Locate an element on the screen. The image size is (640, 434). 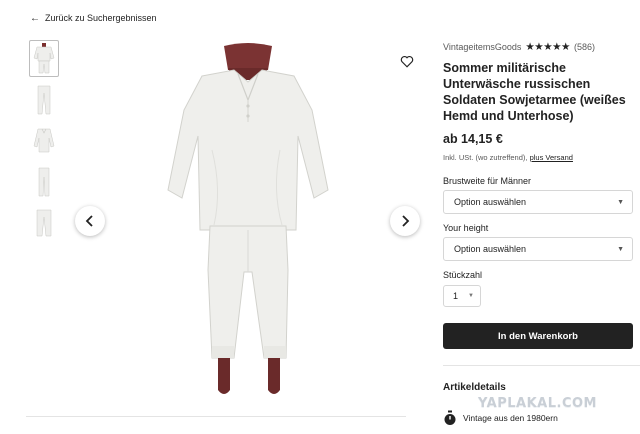
tax-note: Inkl. USt. (wo zutreffend), plus Versand is located at coordinates (538, 157).